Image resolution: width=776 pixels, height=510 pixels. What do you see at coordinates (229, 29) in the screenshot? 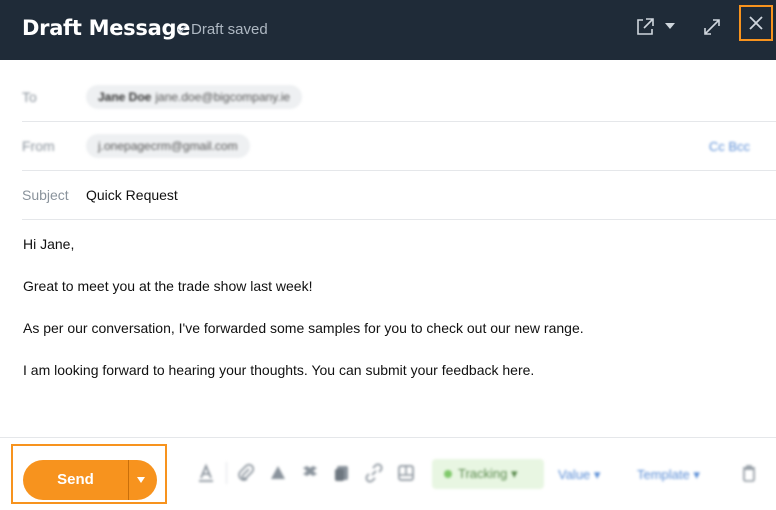
I see `draft-status-text: Draft saved` at bounding box center [229, 29].